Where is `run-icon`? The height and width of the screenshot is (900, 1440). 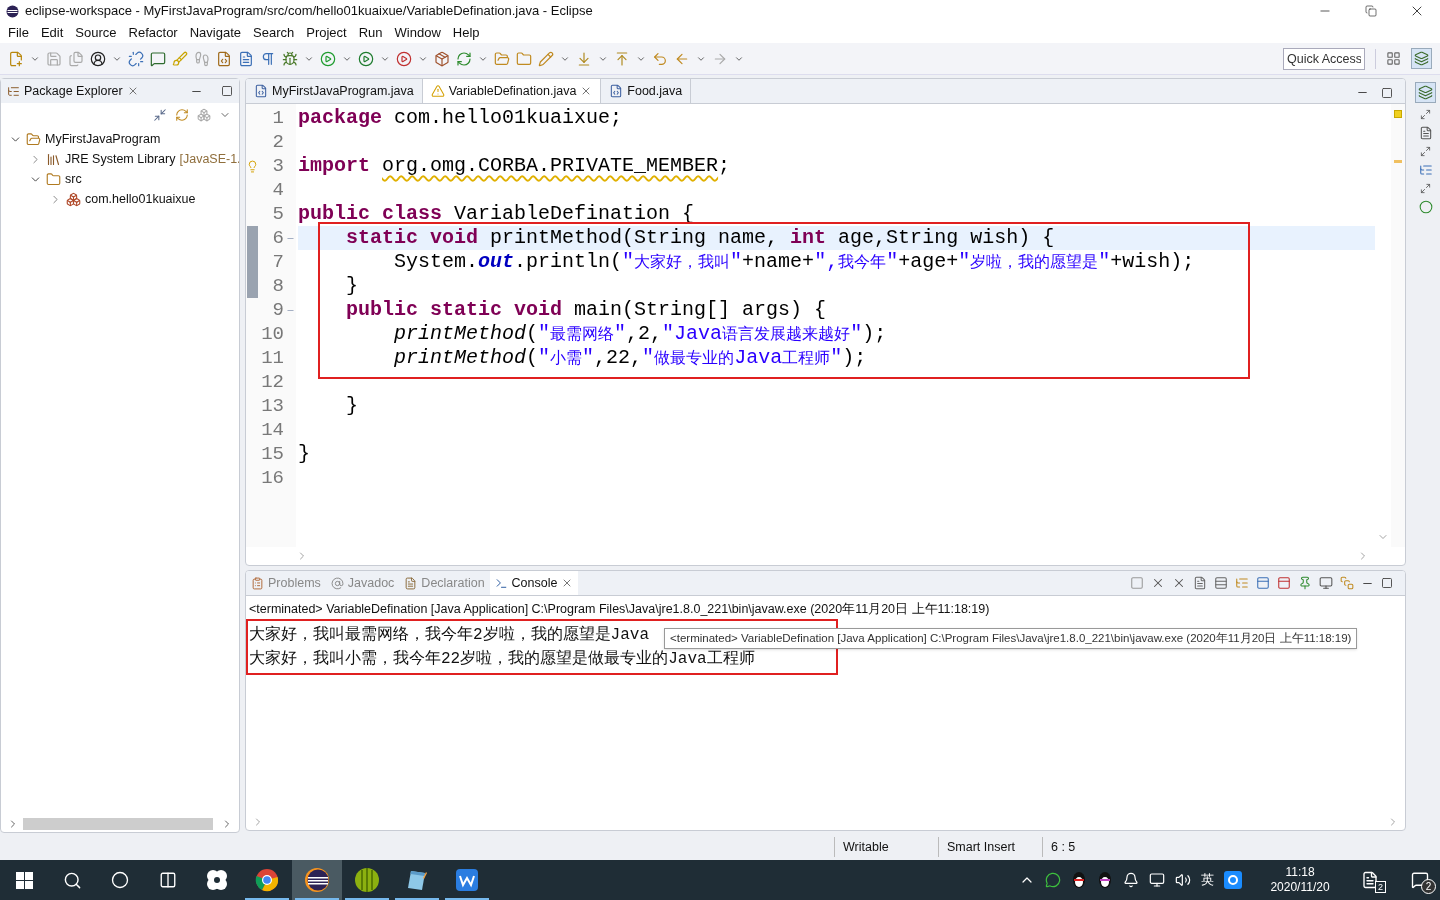 run-icon is located at coordinates (328, 58).